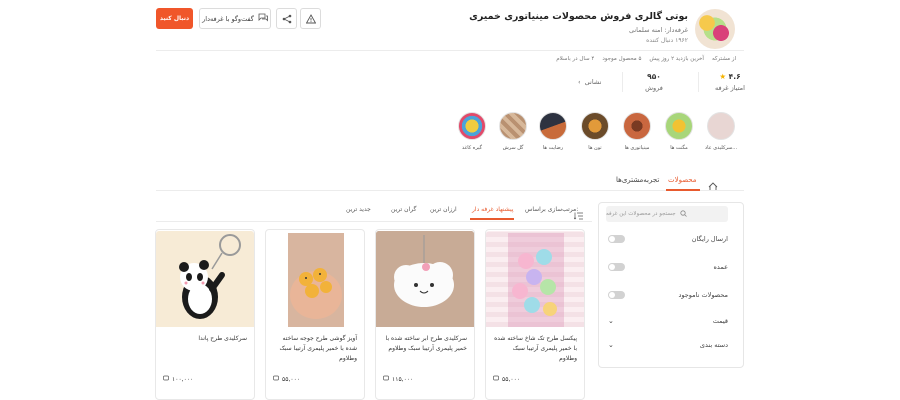 The image size is (900, 400). I want to click on home-icon, so click(713, 185).